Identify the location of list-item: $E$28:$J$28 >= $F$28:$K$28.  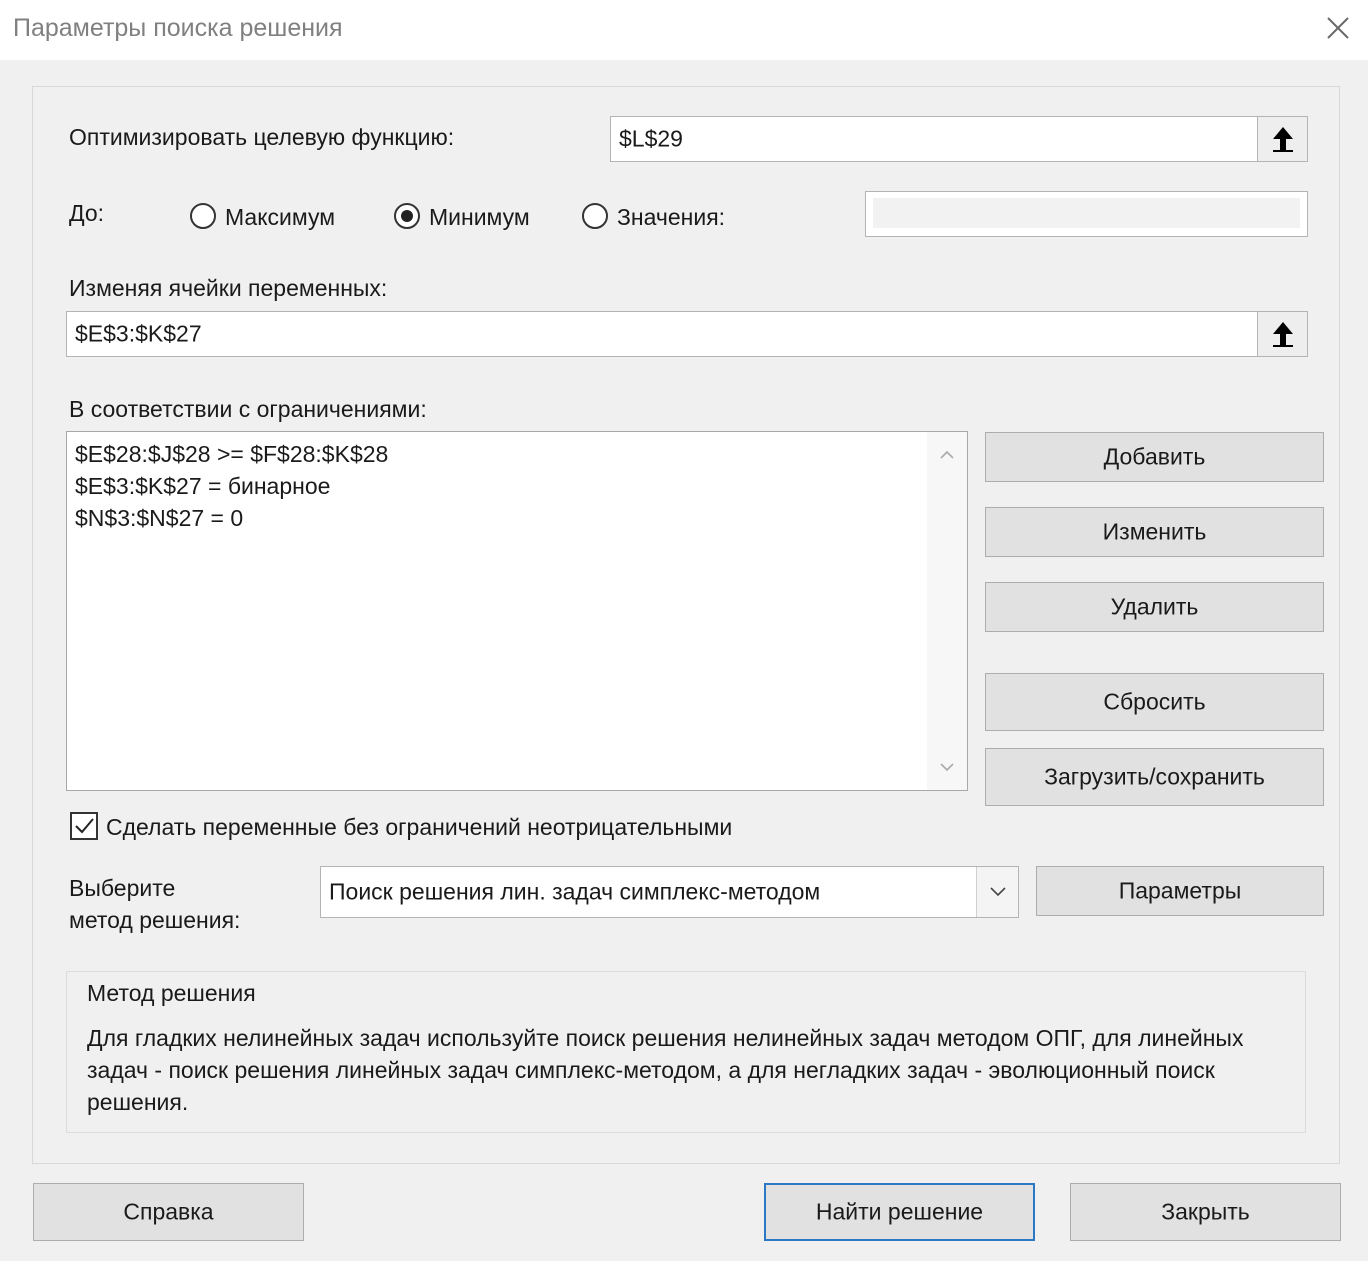
(231, 454).